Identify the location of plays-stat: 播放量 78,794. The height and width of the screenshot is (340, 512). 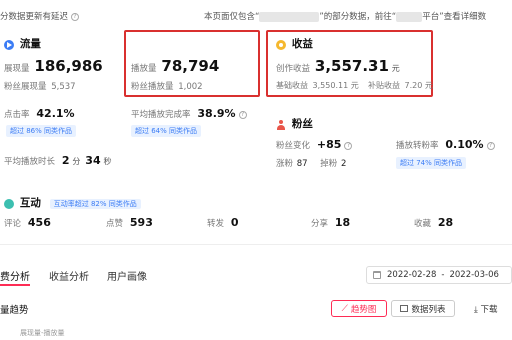
(175, 66).